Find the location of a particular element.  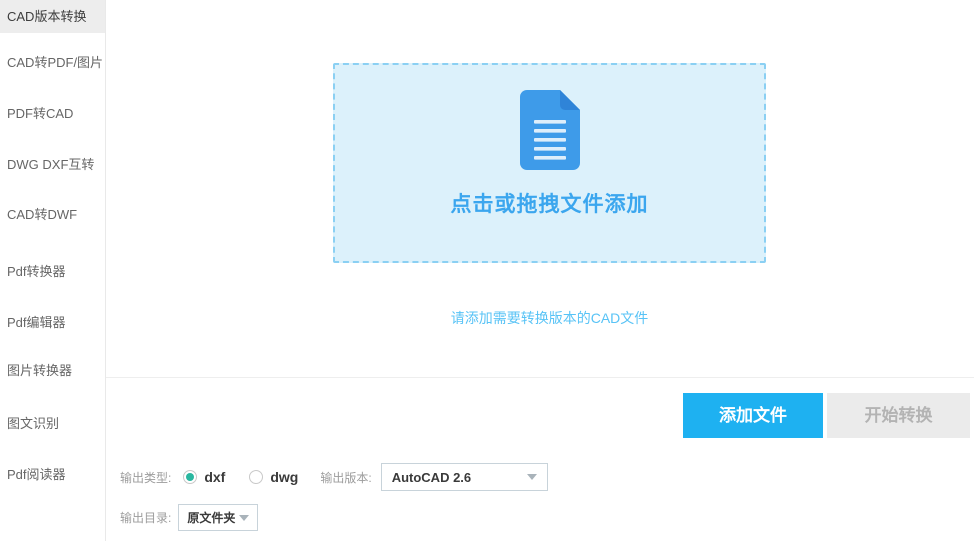

output-dir-row: 输出目录: 原文件夹 is located at coordinates (189, 517).